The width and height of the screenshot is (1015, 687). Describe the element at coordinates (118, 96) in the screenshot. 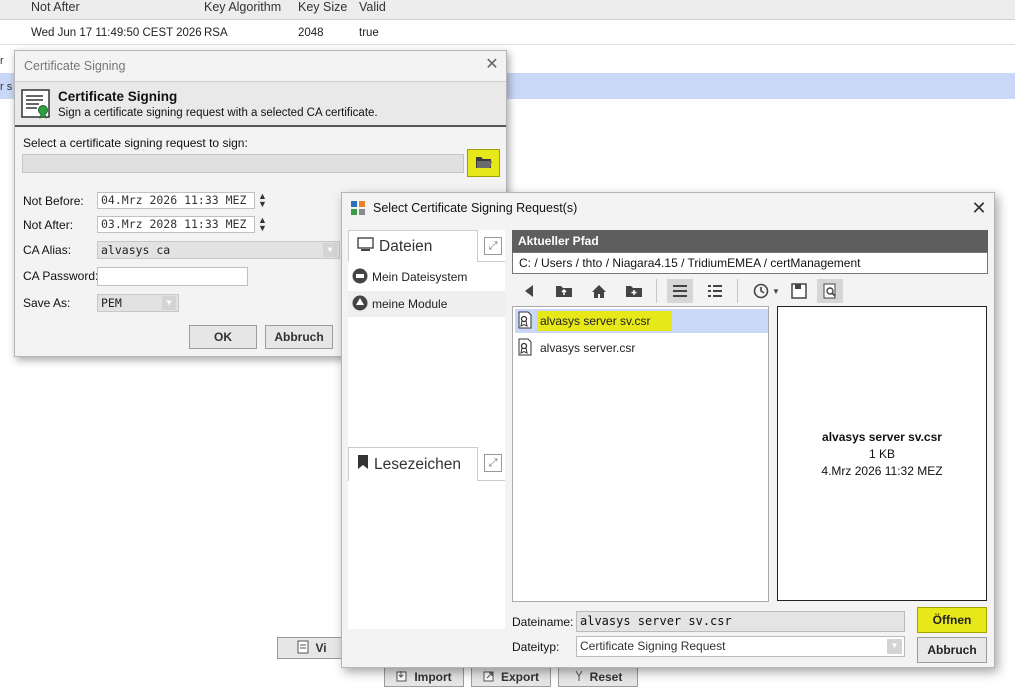

I see `header-title: Certificate Signing` at that location.